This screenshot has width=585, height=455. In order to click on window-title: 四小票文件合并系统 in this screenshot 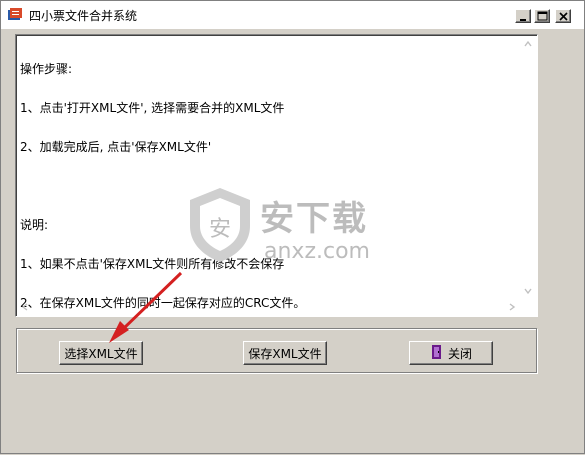, I will do `click(83, 16)`.